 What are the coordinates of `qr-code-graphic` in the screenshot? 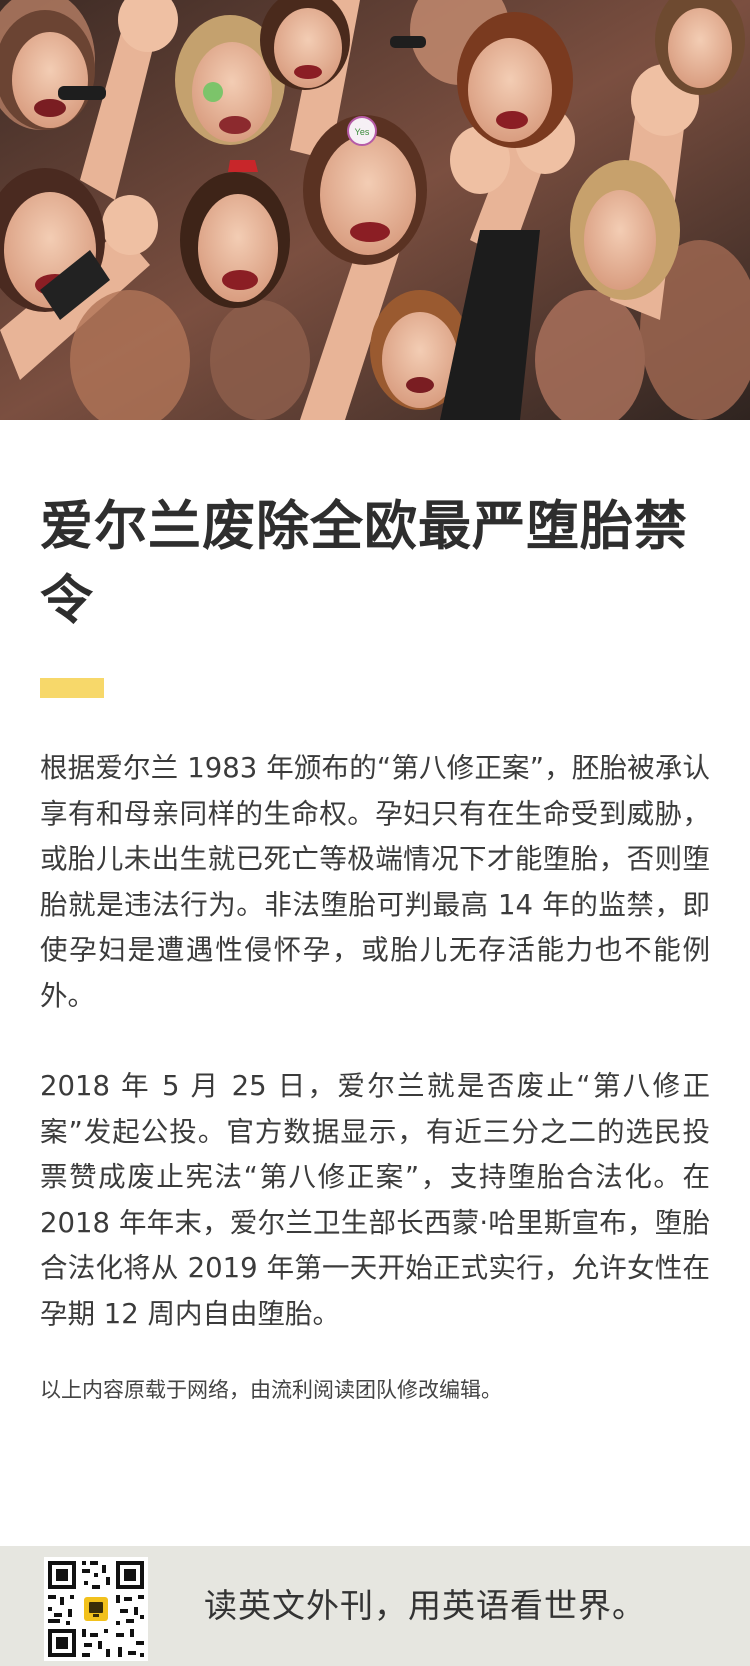 It's located at (96, 1609).